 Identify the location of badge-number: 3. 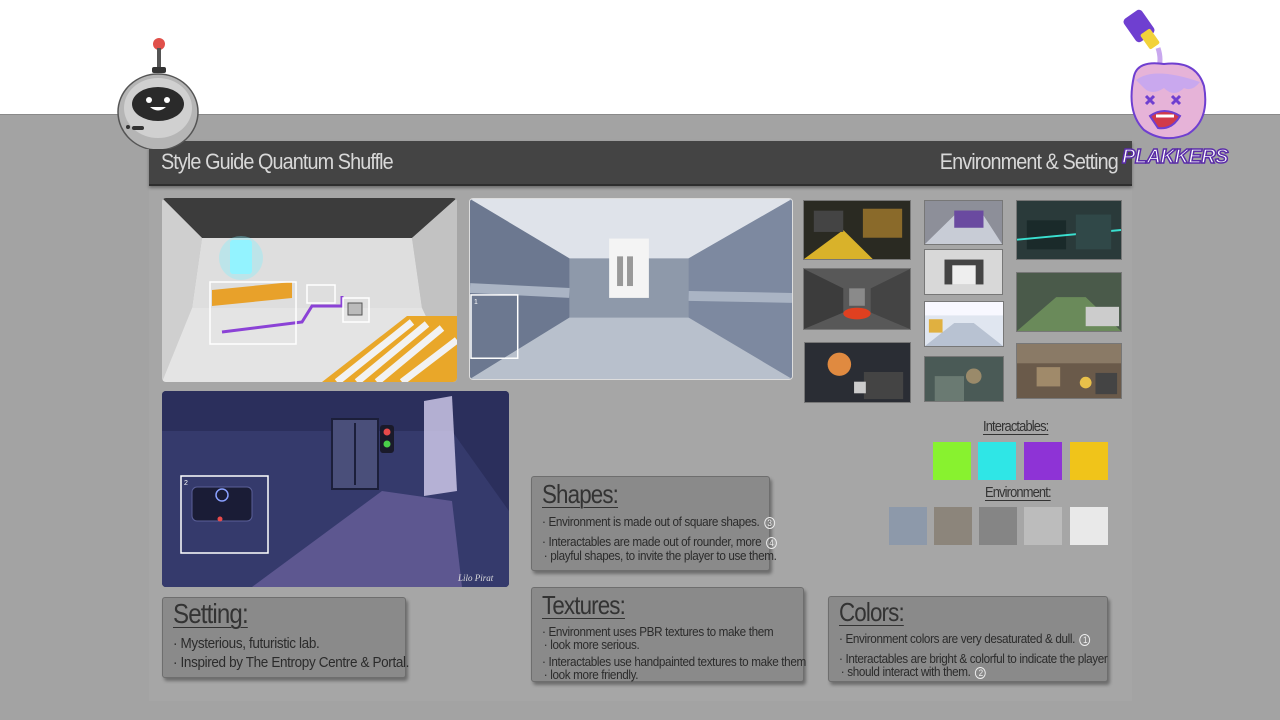
(769, 523).